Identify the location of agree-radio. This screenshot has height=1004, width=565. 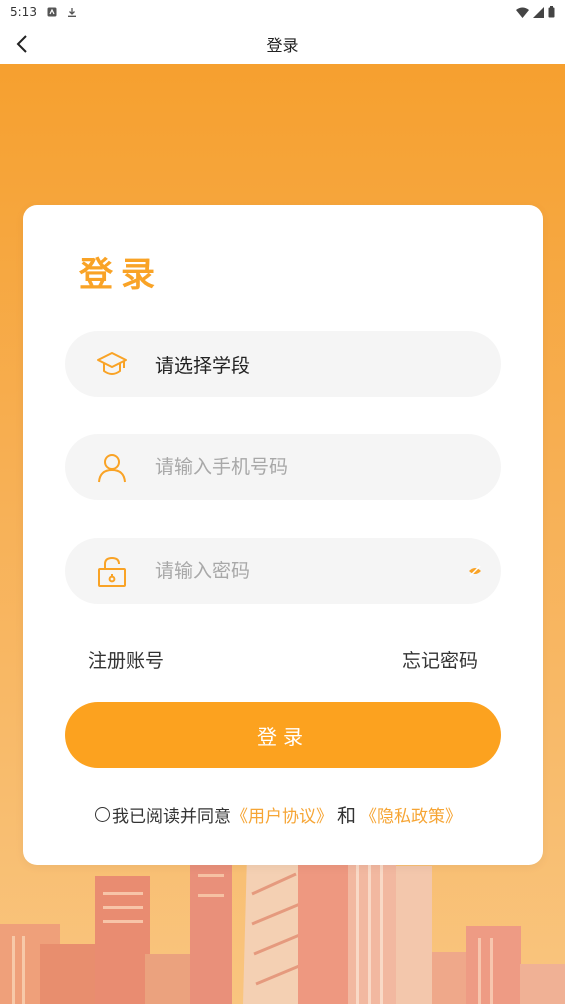
(102, 814).